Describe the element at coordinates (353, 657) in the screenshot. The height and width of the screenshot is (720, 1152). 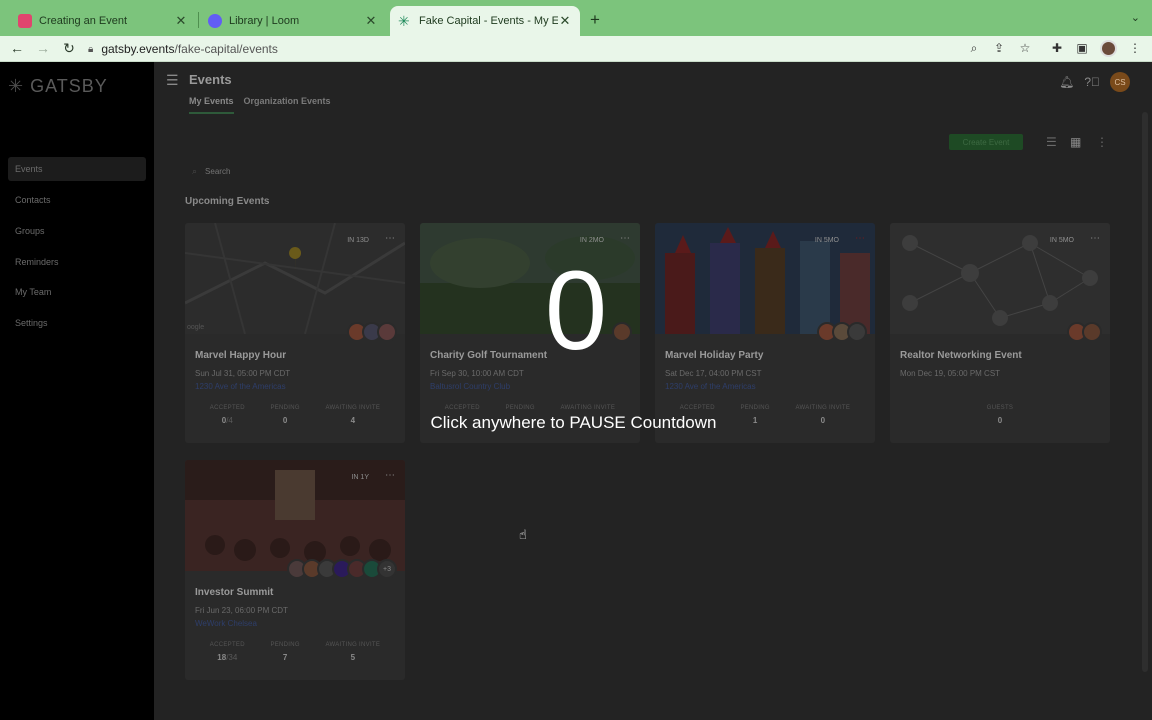
I see `stat-value: 5` at that location.